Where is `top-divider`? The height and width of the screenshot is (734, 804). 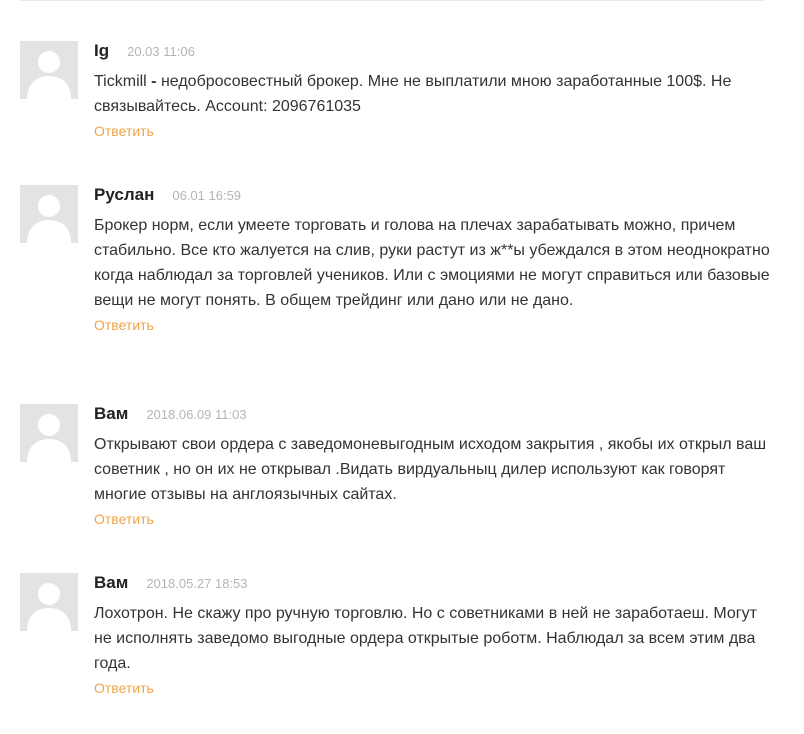
top-divider is located at coordinates (392, 0).